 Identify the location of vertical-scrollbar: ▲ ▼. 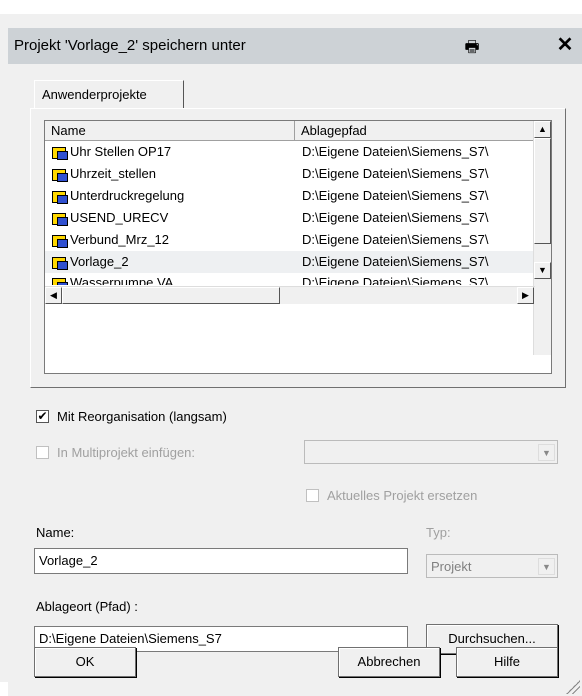
(542, 238).